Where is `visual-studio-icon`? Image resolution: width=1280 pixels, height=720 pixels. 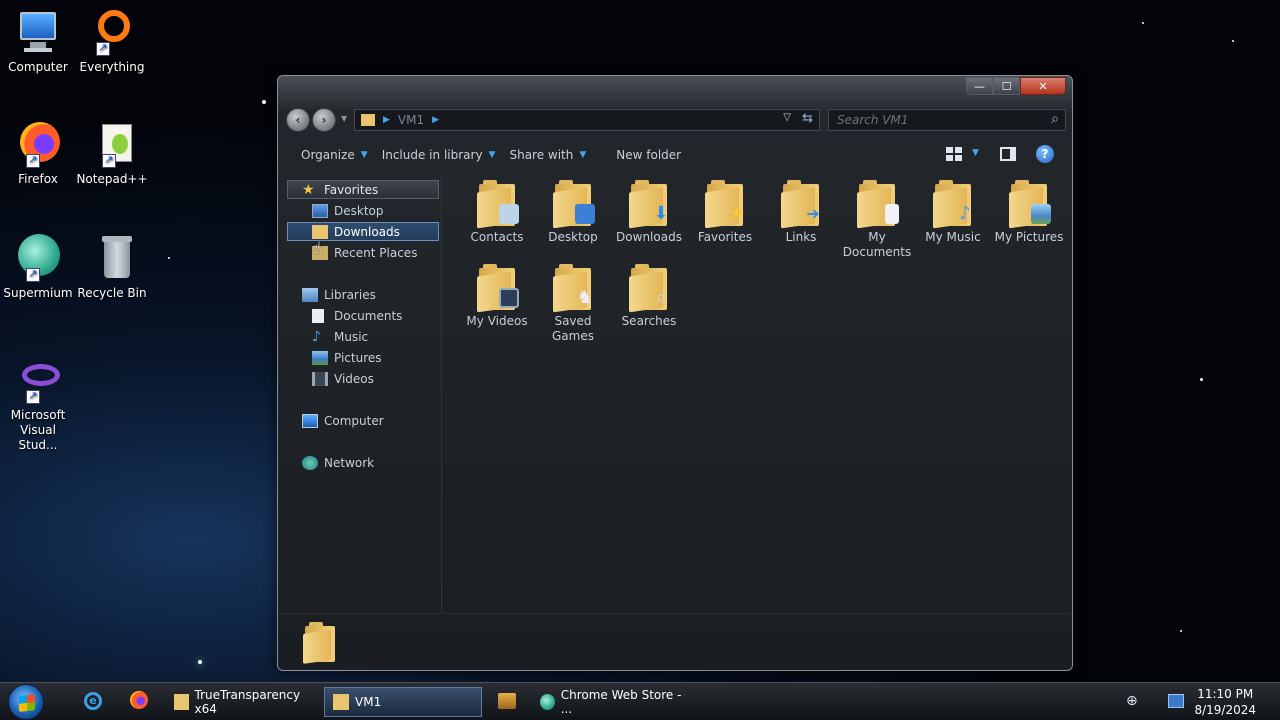
visual-studio-icon is located at coordinates (38, 380).